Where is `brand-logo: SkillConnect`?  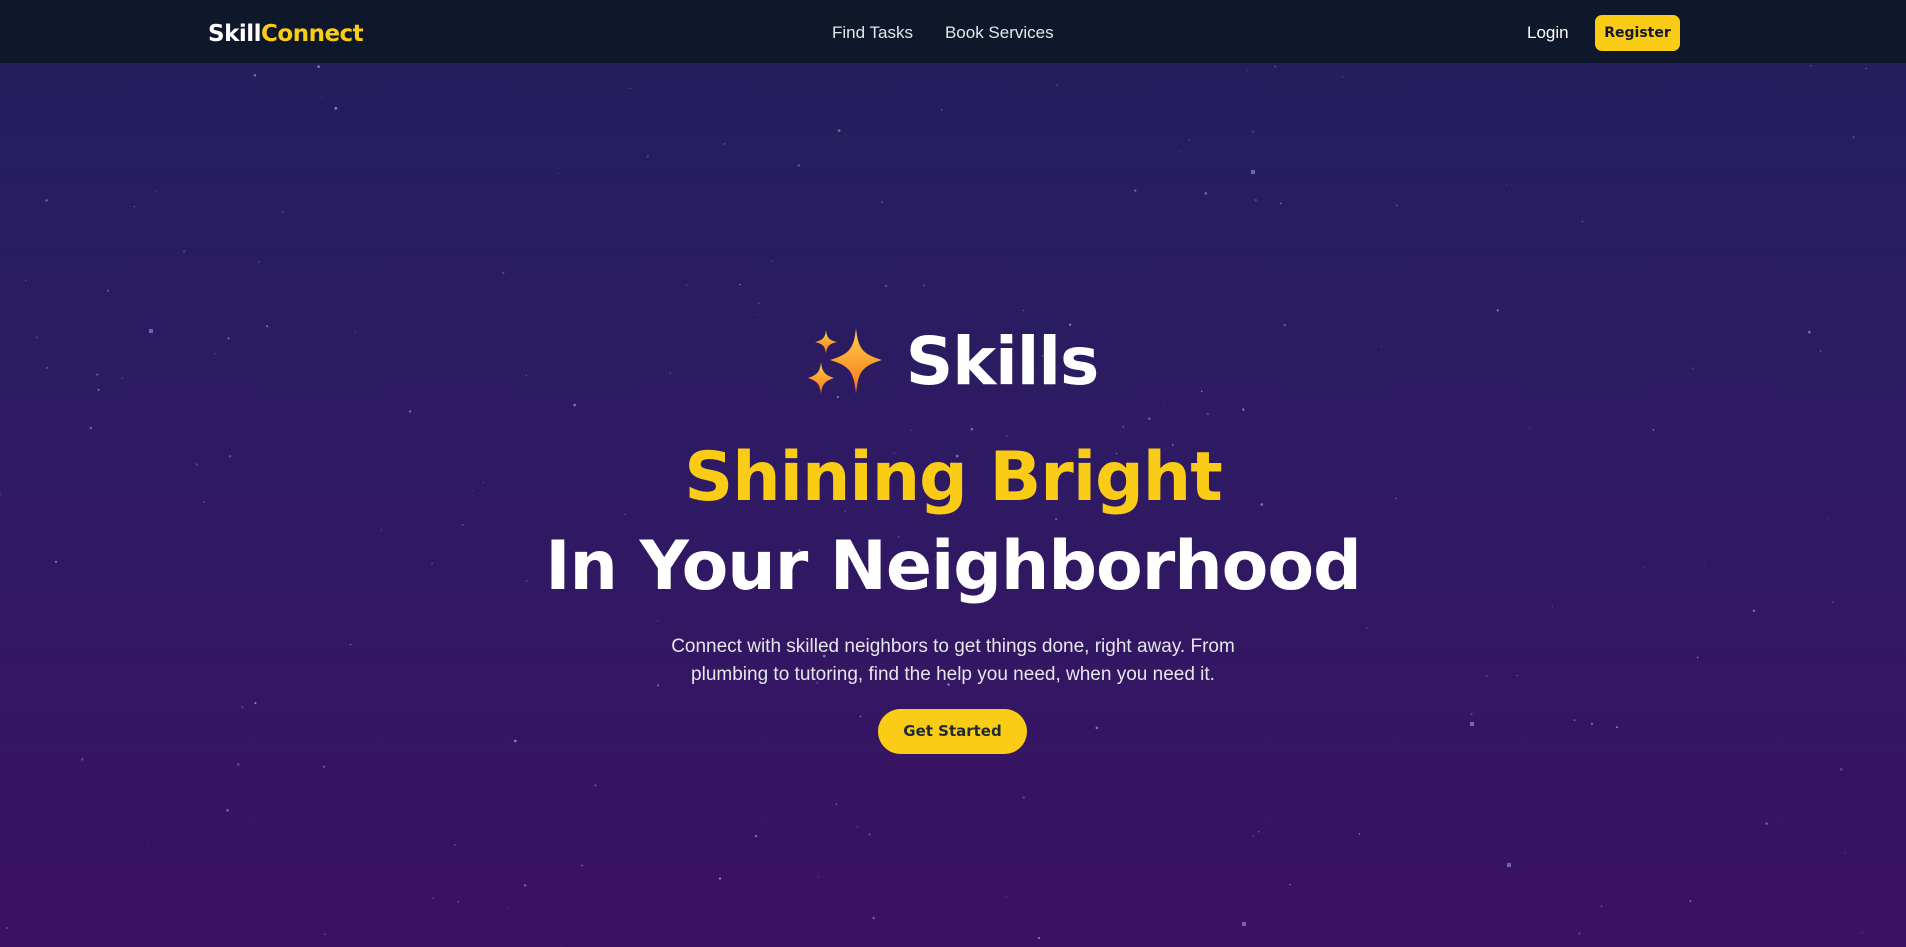 brand-logo: SkillConnect is located at coordinates (286, 34).